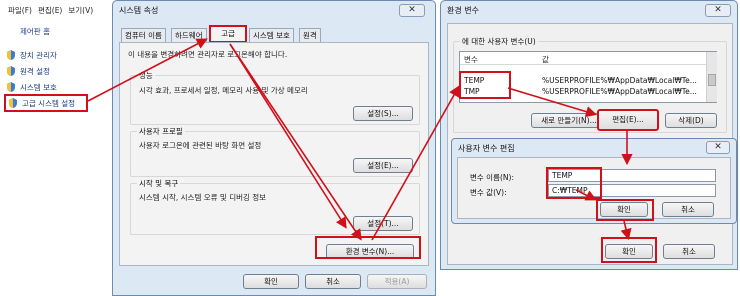 This screenshot has height=296, width=740. What do you see at coordinates (288, 136) in the screenshot?
I see `arrow-to-startup-settings` at bounding box center [288, 136].